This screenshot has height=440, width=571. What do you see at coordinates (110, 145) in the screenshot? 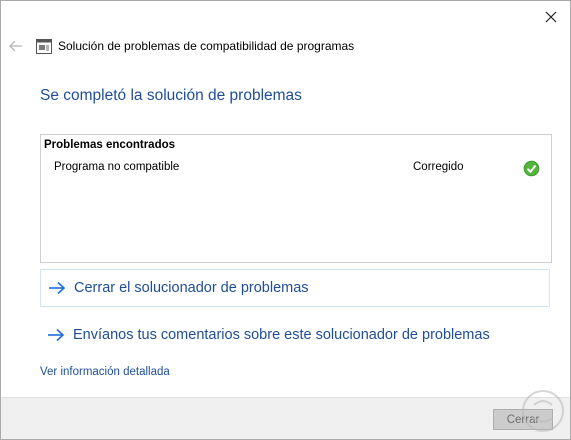
I see `problems-header: Problemas encontrados` at bounding box center [110, 145].